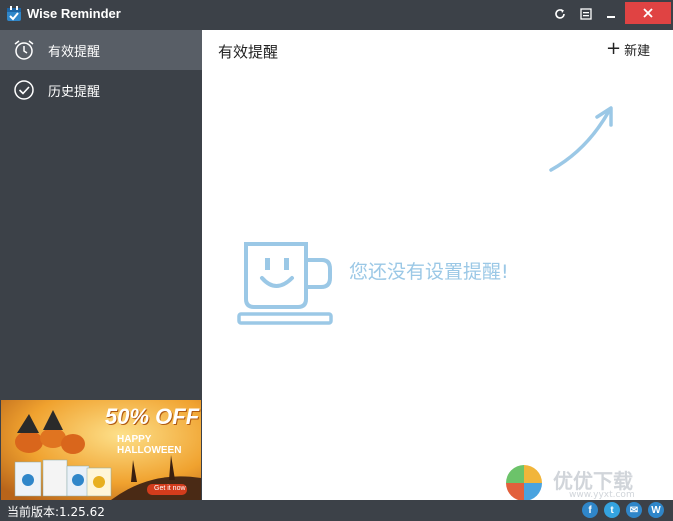  I want to click on minimize-icon, so click(611, 17).